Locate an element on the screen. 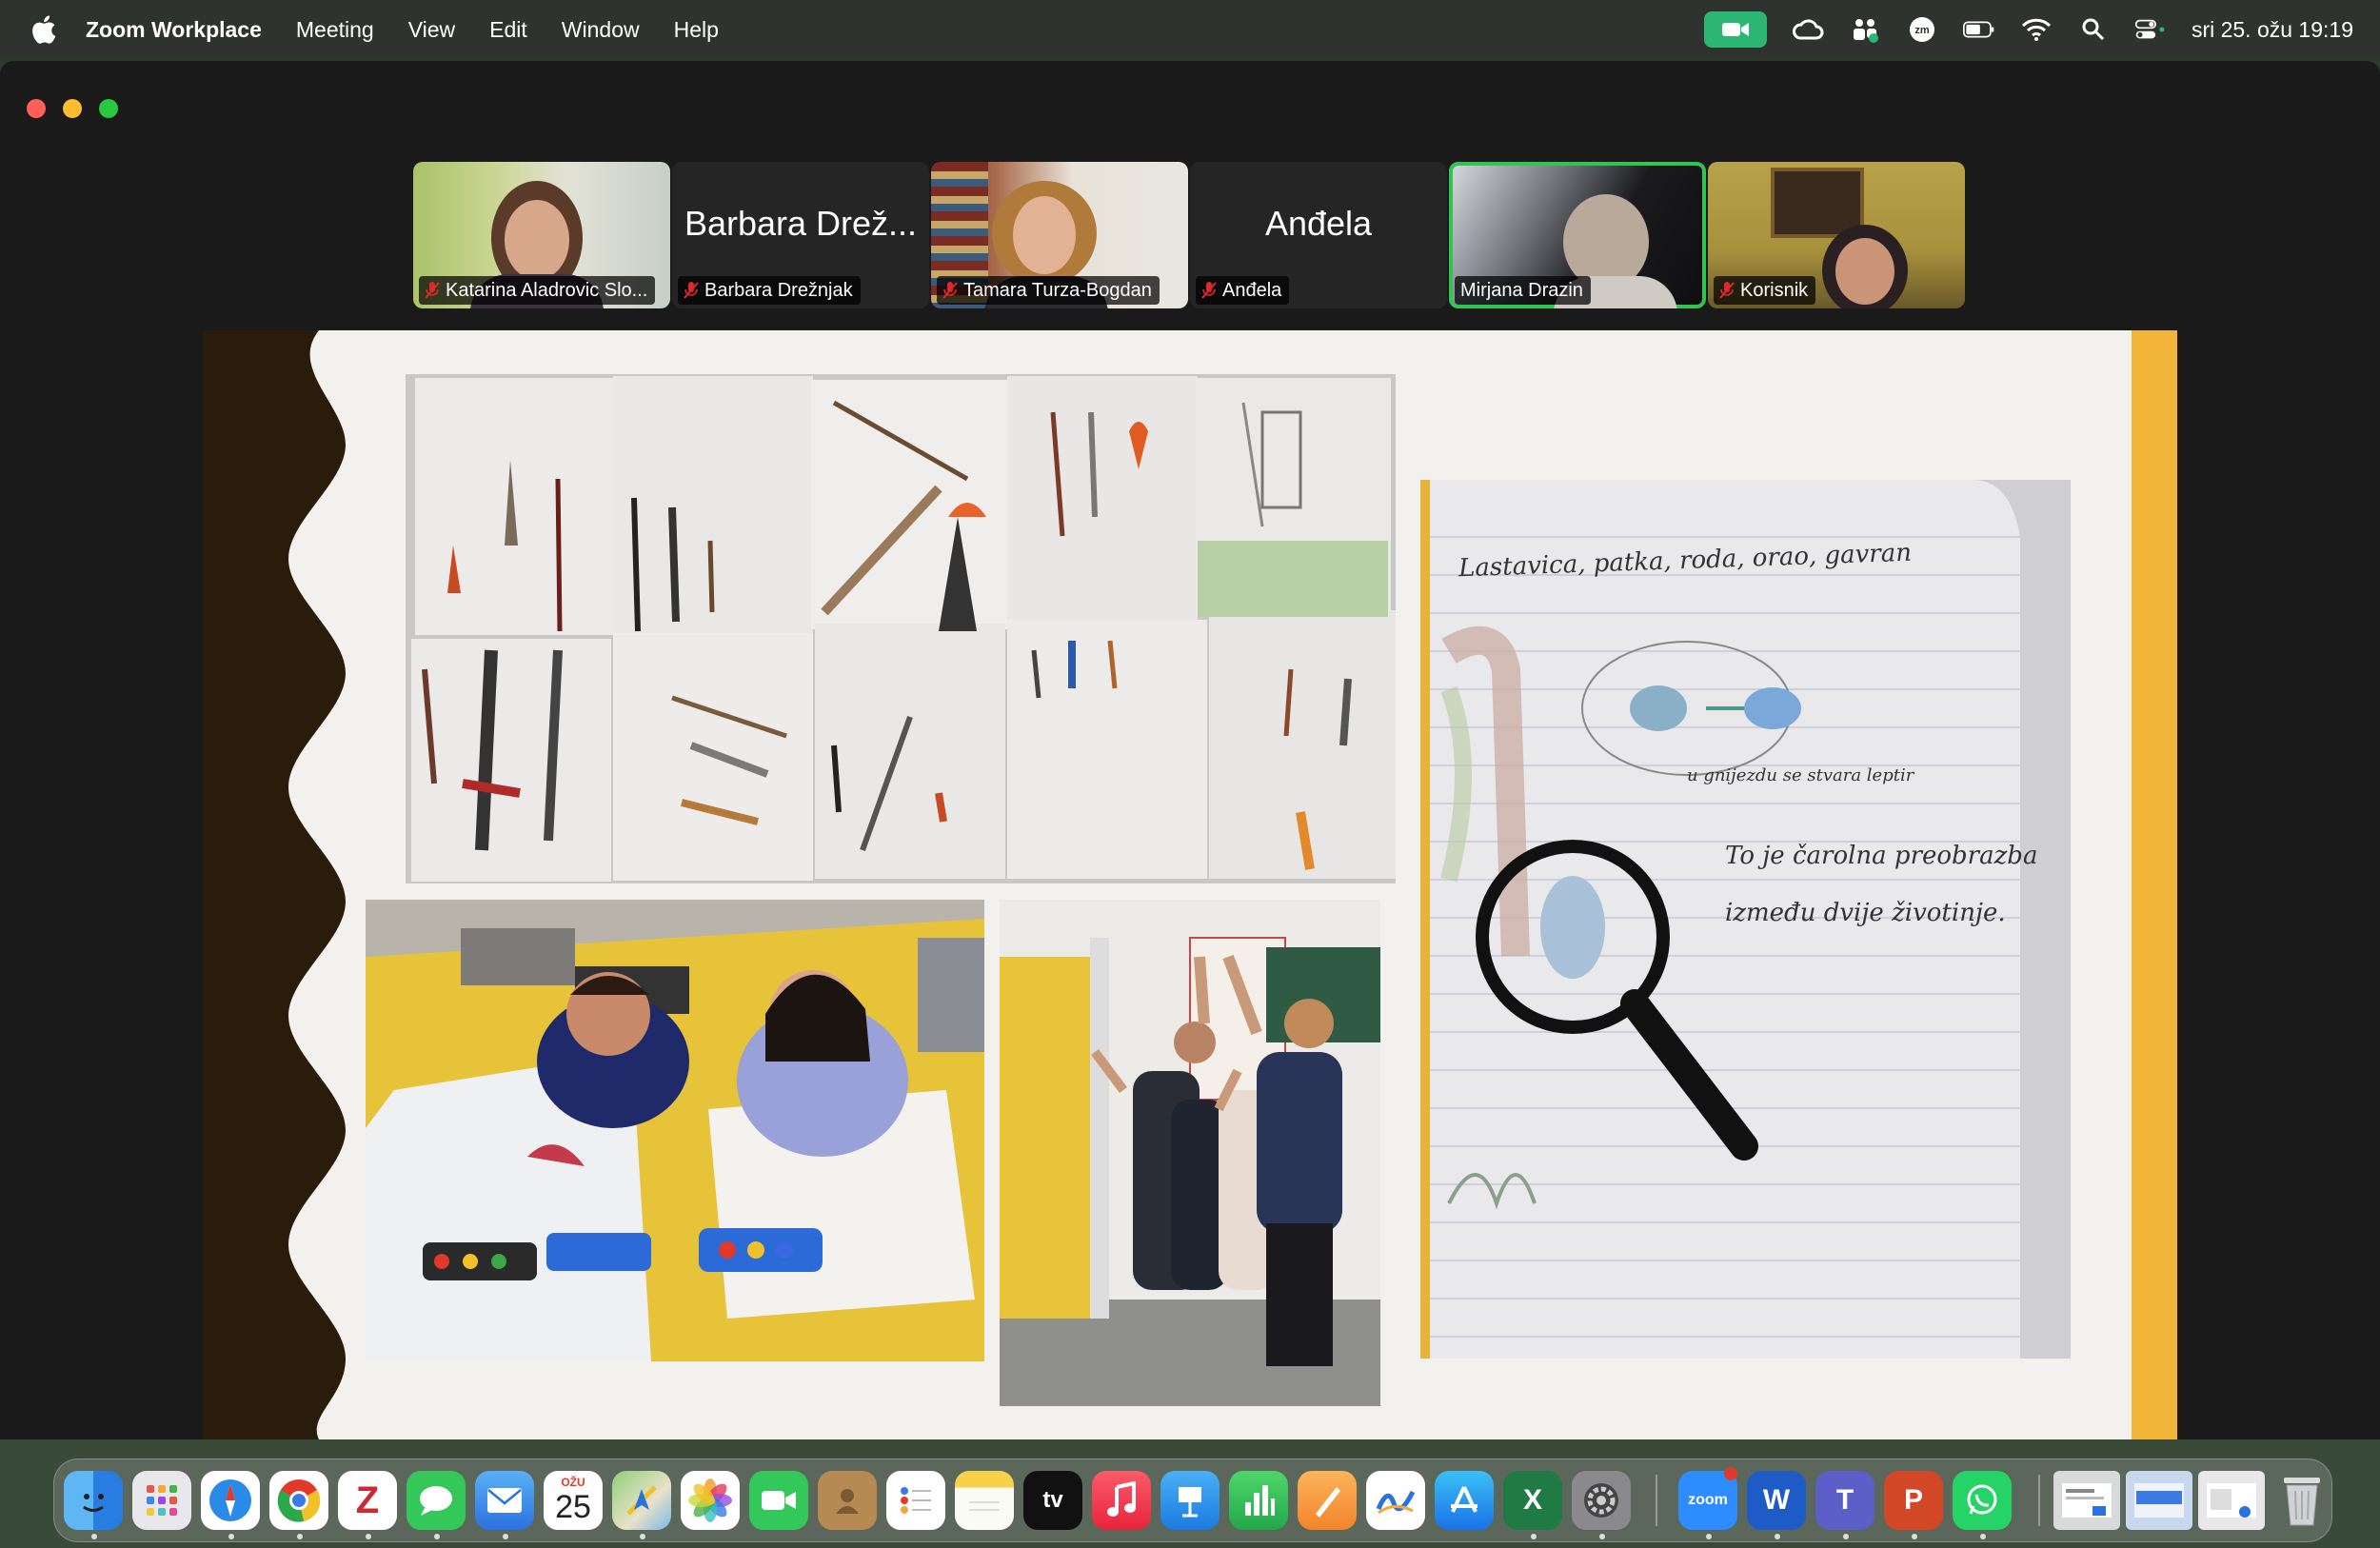  photo-children-drama is located at coordinates (1190, 1153).